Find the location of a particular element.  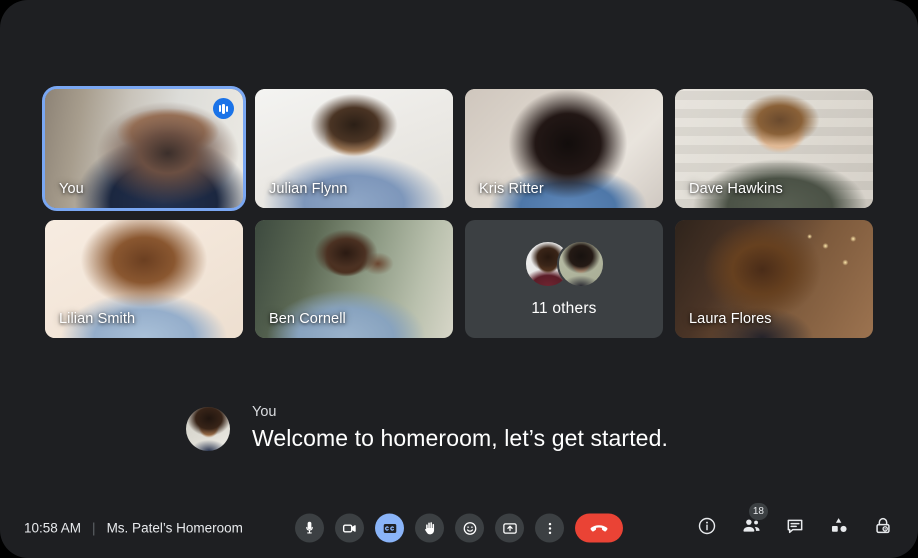

info-circle-icon is located at coordinates (707, 528).